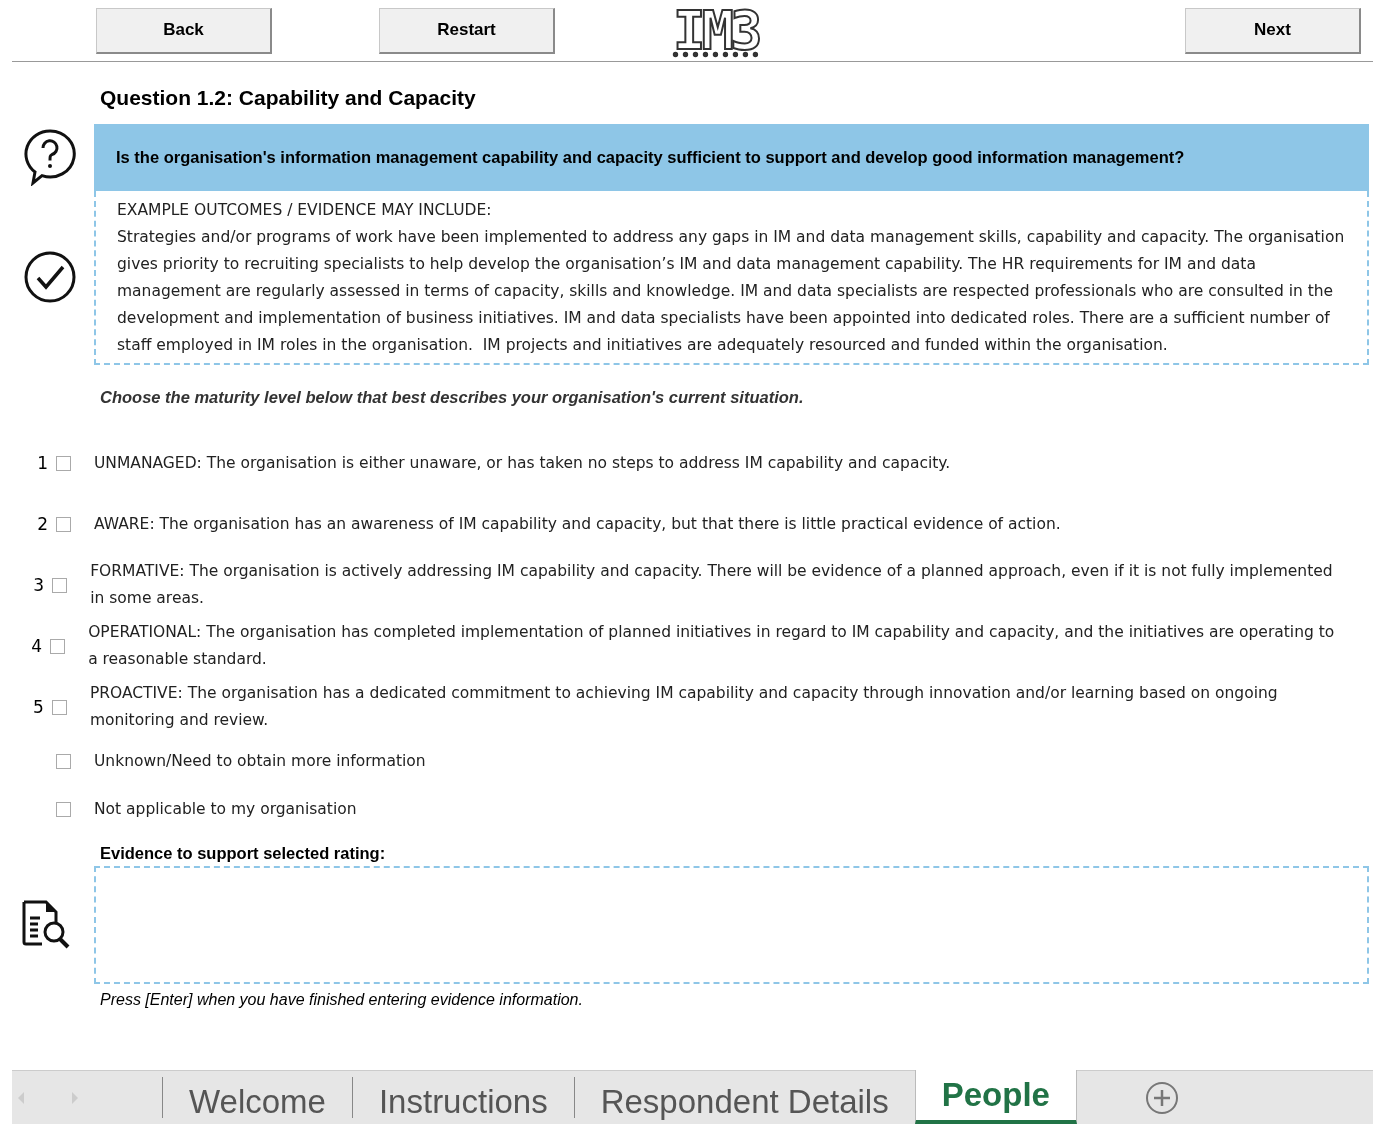 Image resolution: width=1373 pixels, height=1124 pixels. What do you see at coordinates (684, 707) in the screenshot?
I see `option-label: PROACTIVE: The organisation has a dedicated commitment to achieving IM capability and capacity through innovation and/or learning based on ongoing monitoring and review.` at bounding box center [684, 707].